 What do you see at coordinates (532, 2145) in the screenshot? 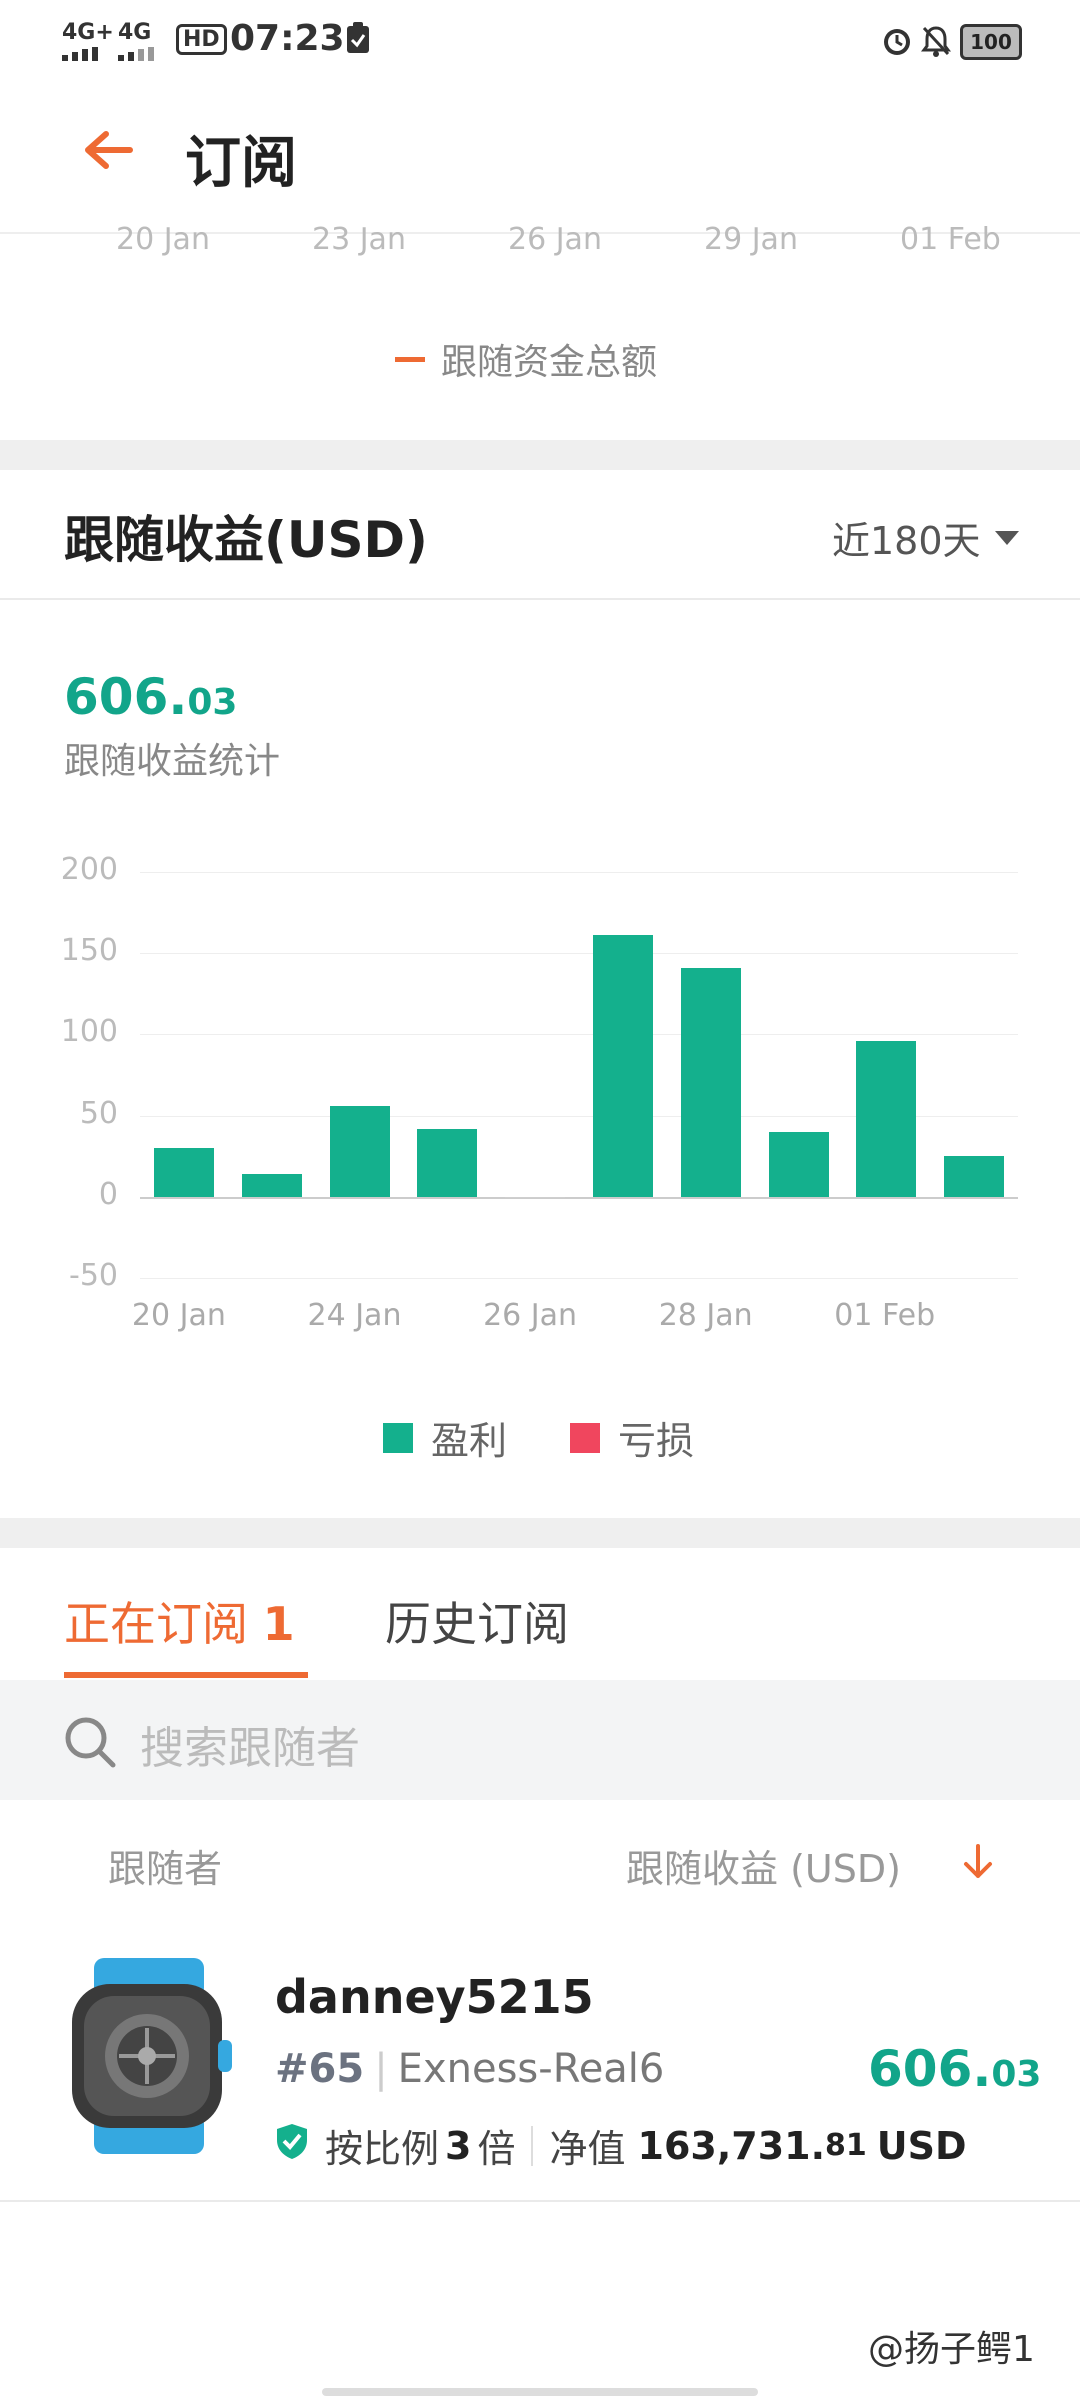
I see `separator` at bounding box center [532, 2145].